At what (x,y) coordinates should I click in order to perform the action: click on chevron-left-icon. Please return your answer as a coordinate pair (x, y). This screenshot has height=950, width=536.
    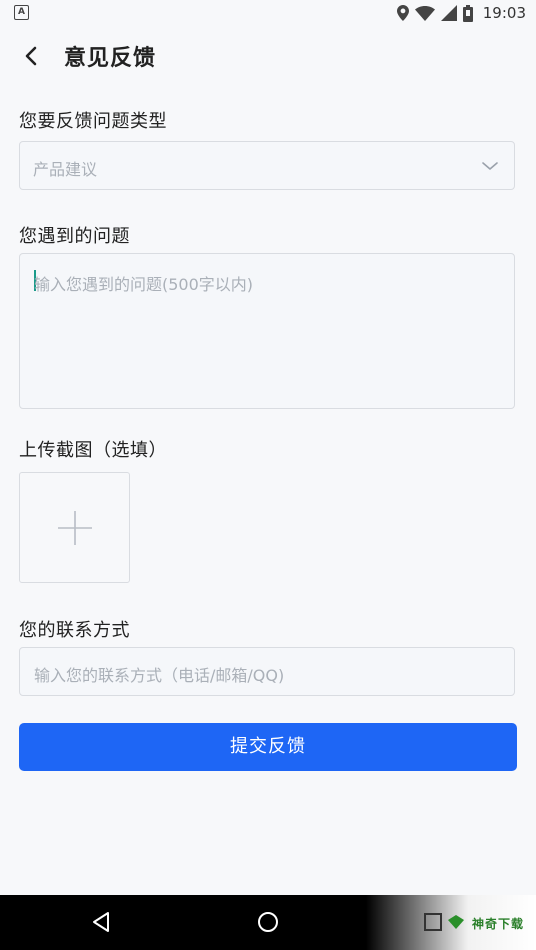
    Looking at the image, I should click on (31, 56).